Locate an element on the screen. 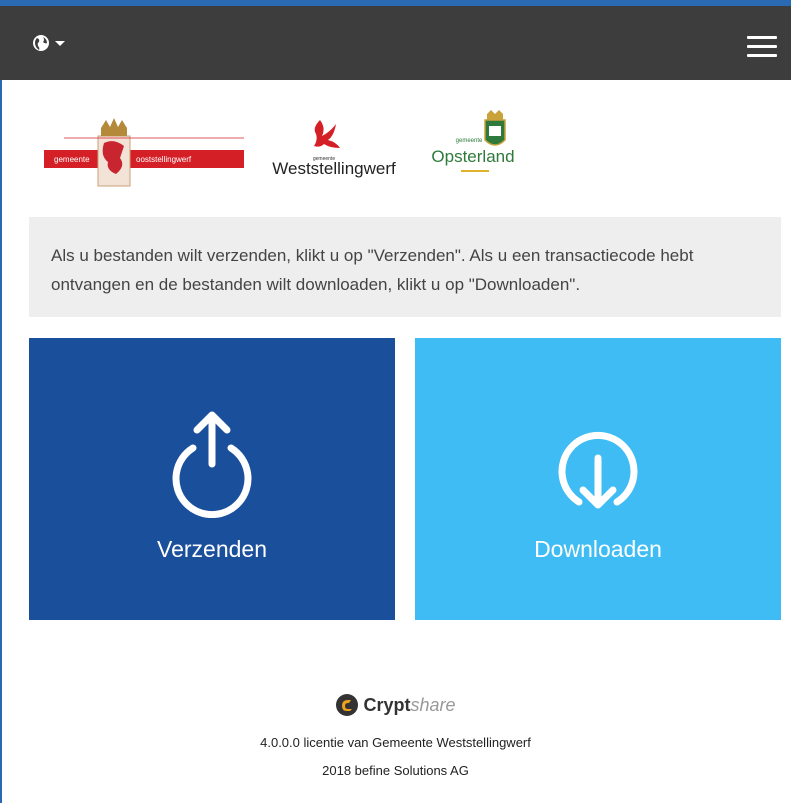 This screenshot has width=791, height=803. ooststellingwerf-logo: gemeente ooststellingwerf is located at coordinates (144, 152).